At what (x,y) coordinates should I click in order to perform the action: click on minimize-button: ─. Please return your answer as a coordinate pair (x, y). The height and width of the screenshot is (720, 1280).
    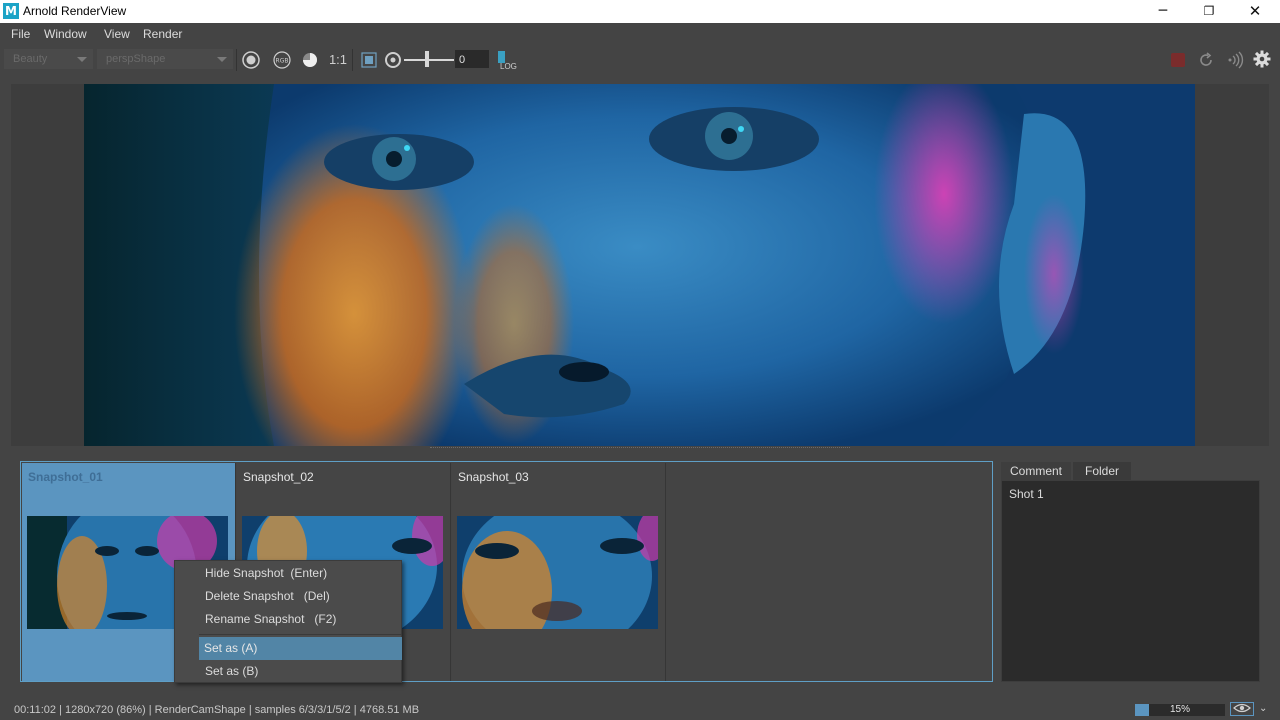
    Looking at the image, I should click on (1163, 11).